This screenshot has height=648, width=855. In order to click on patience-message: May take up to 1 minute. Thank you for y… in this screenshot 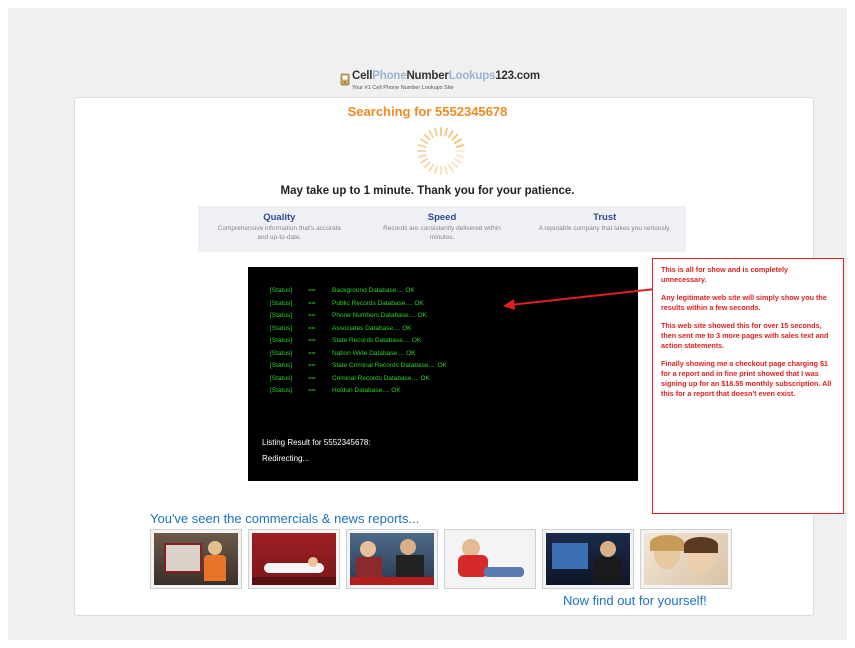, I will do `click(427, 191)`.